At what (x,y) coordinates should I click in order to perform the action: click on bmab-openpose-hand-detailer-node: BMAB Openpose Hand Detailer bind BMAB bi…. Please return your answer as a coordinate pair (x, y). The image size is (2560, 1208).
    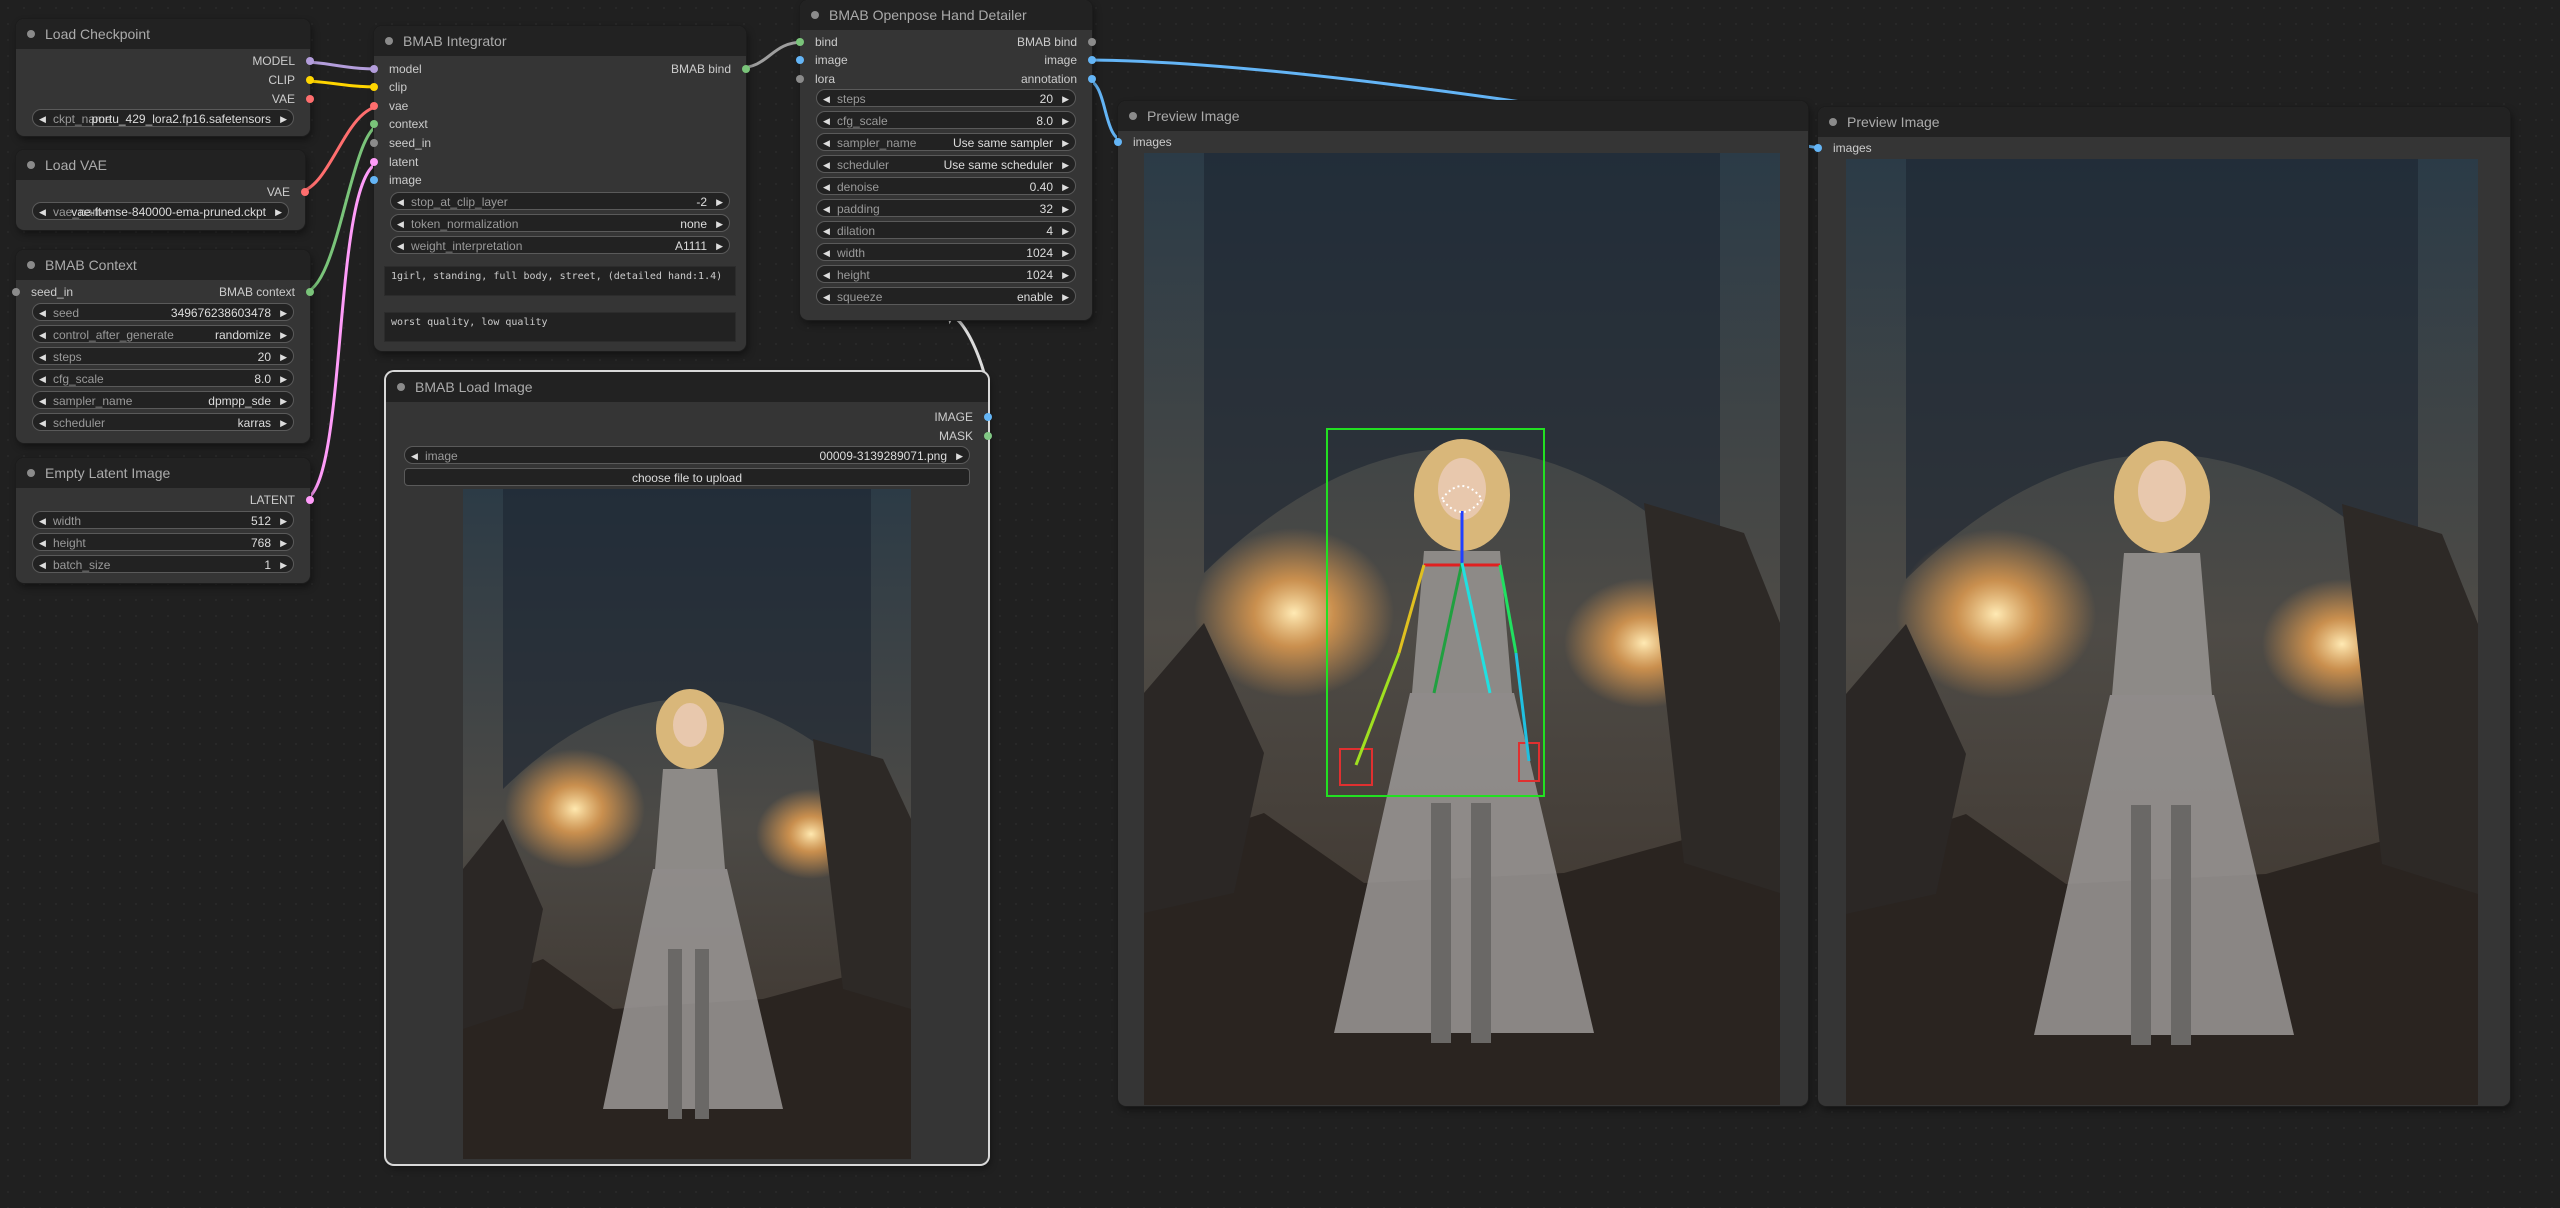
    Looking at the image, I should click on (946, 160).